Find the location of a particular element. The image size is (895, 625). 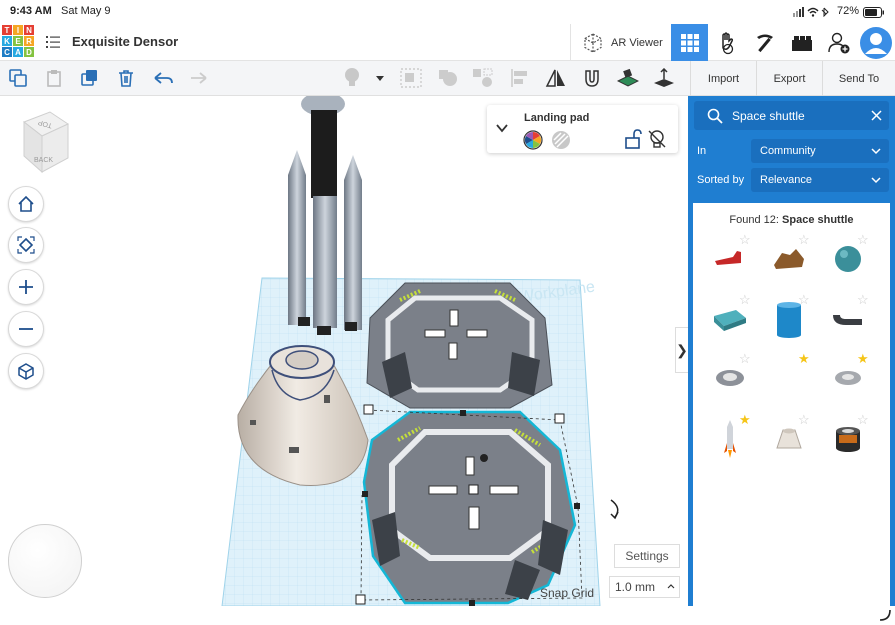

shape-name: Landing pad is located at coordinates (556, 118).